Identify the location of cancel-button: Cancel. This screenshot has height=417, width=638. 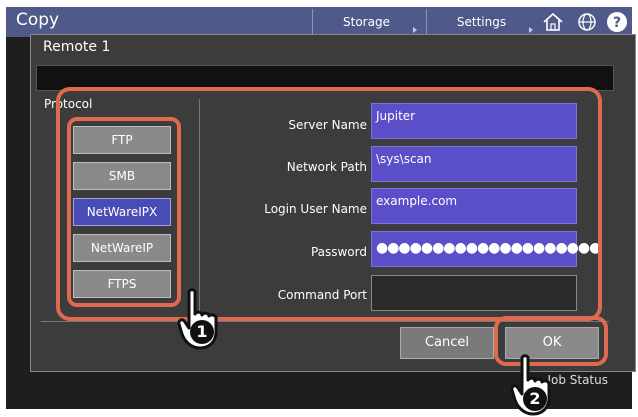
(447, 343).